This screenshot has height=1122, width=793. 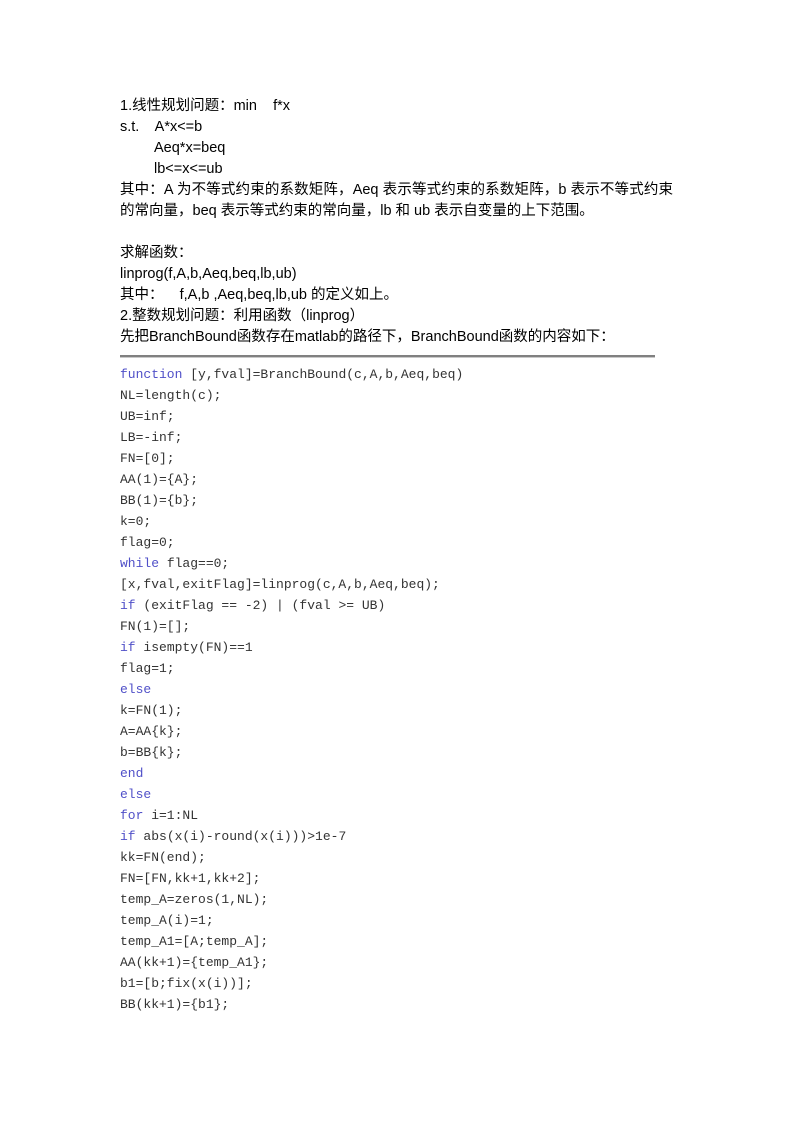 I want to click on code-text: NL=length(c);, so click(x=171, y=395).